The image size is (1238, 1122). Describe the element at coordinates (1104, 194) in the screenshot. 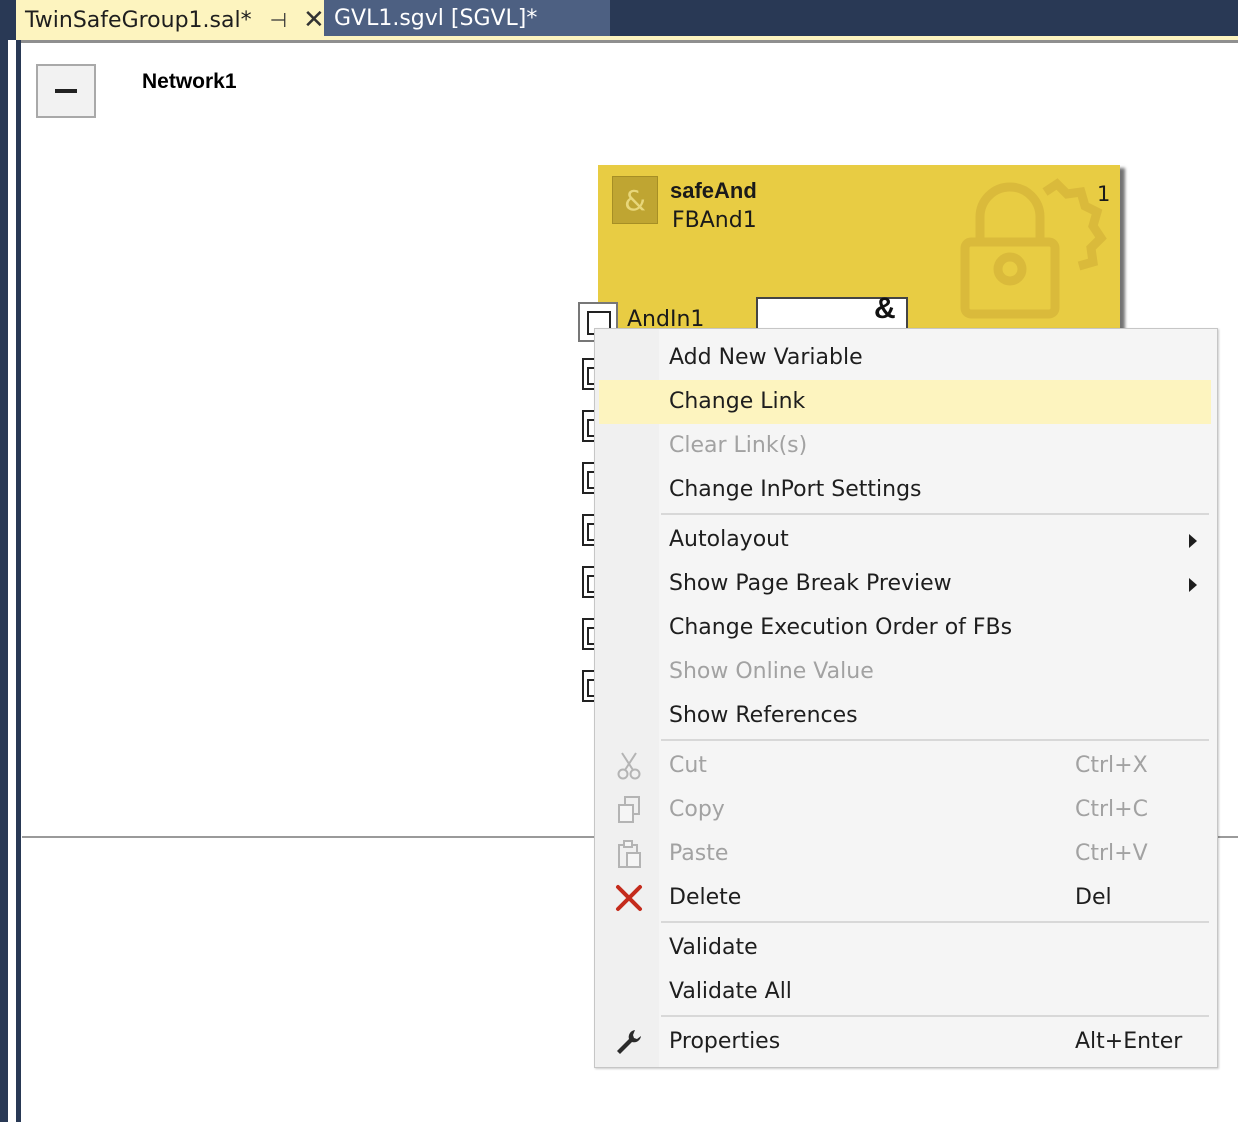

I see `execution-order-number: 1` at that location.